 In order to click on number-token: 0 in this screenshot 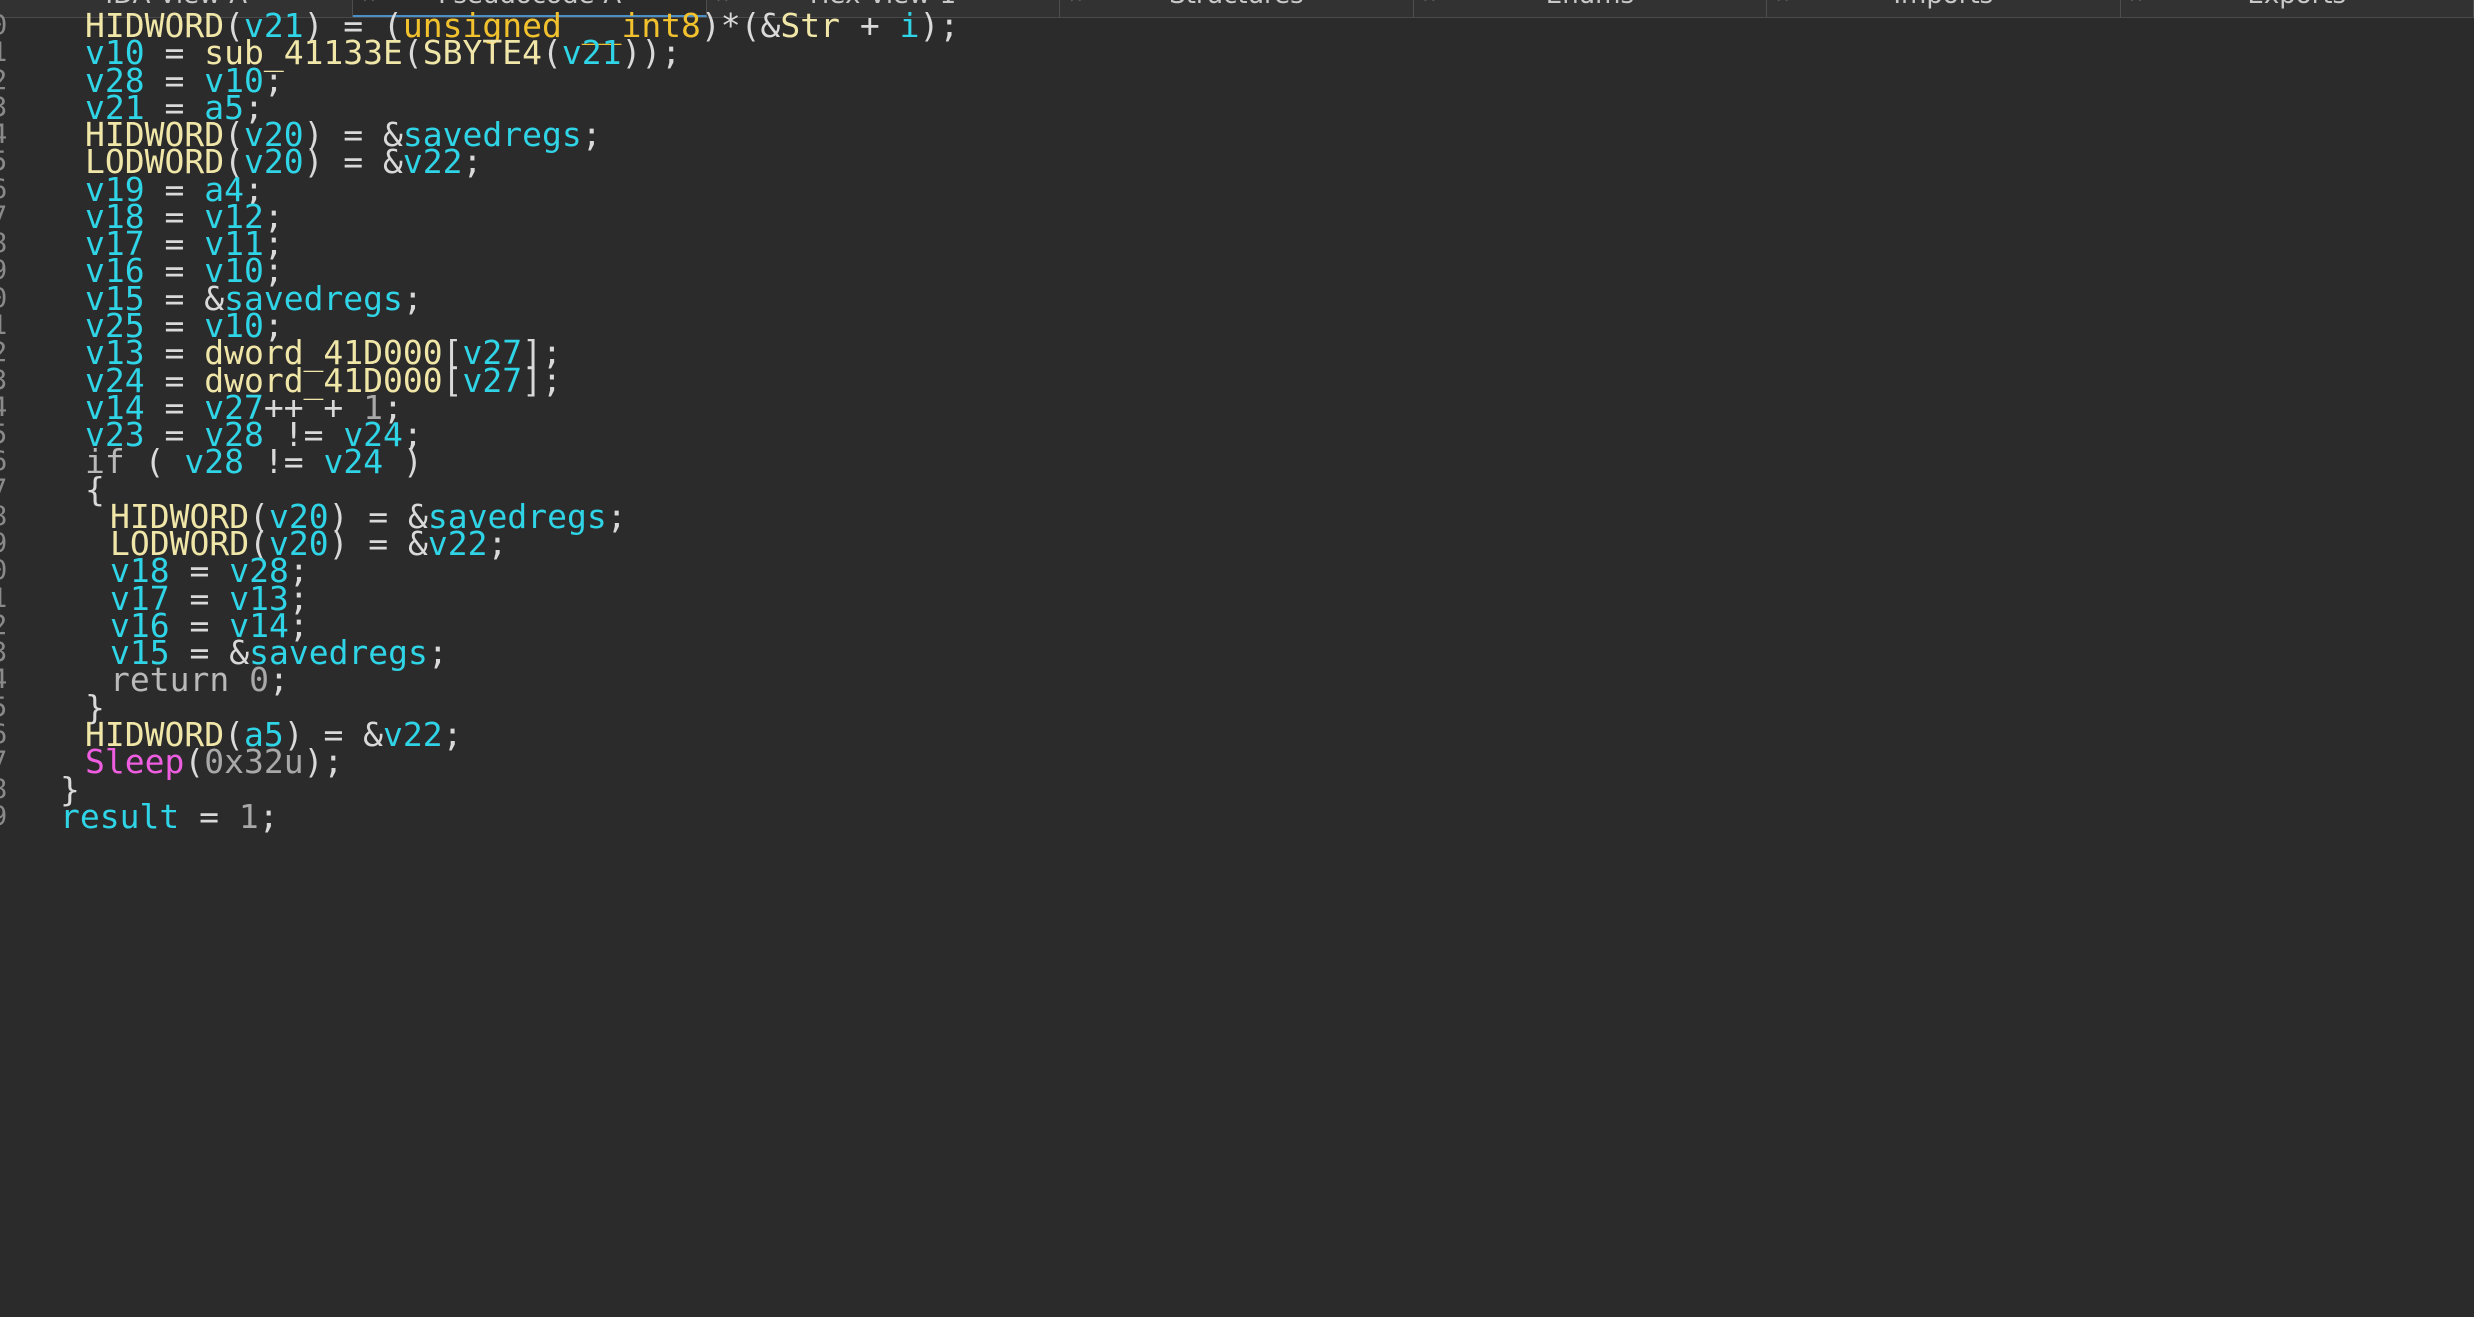, I will do `click(259, 679)`.